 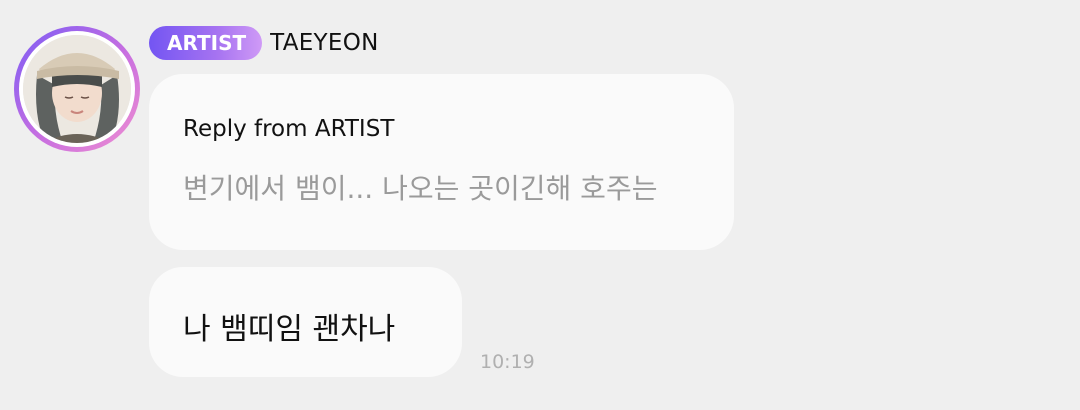 I want to click on message-text: 나 뱀띠임 괜차나, so click(x=289, y=329).